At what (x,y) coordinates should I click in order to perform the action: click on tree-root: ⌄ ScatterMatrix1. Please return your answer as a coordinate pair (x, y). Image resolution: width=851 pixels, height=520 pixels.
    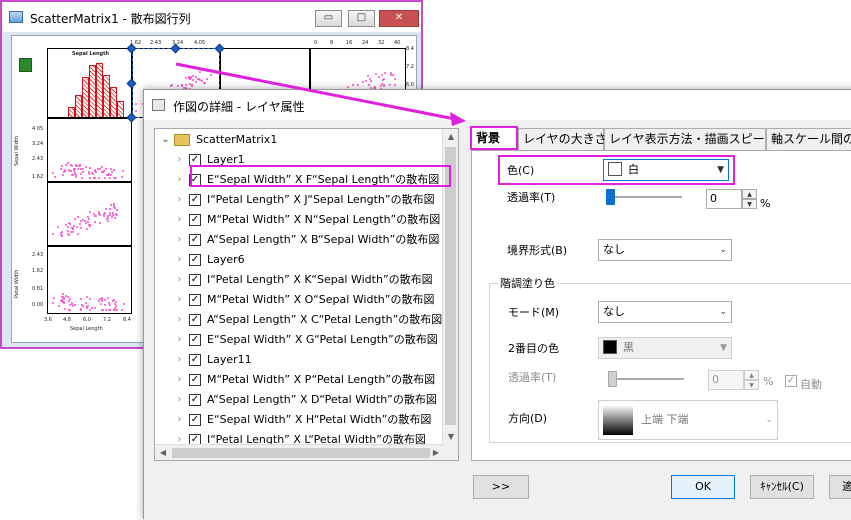
    Looking at the image, I should click on (299, 140).